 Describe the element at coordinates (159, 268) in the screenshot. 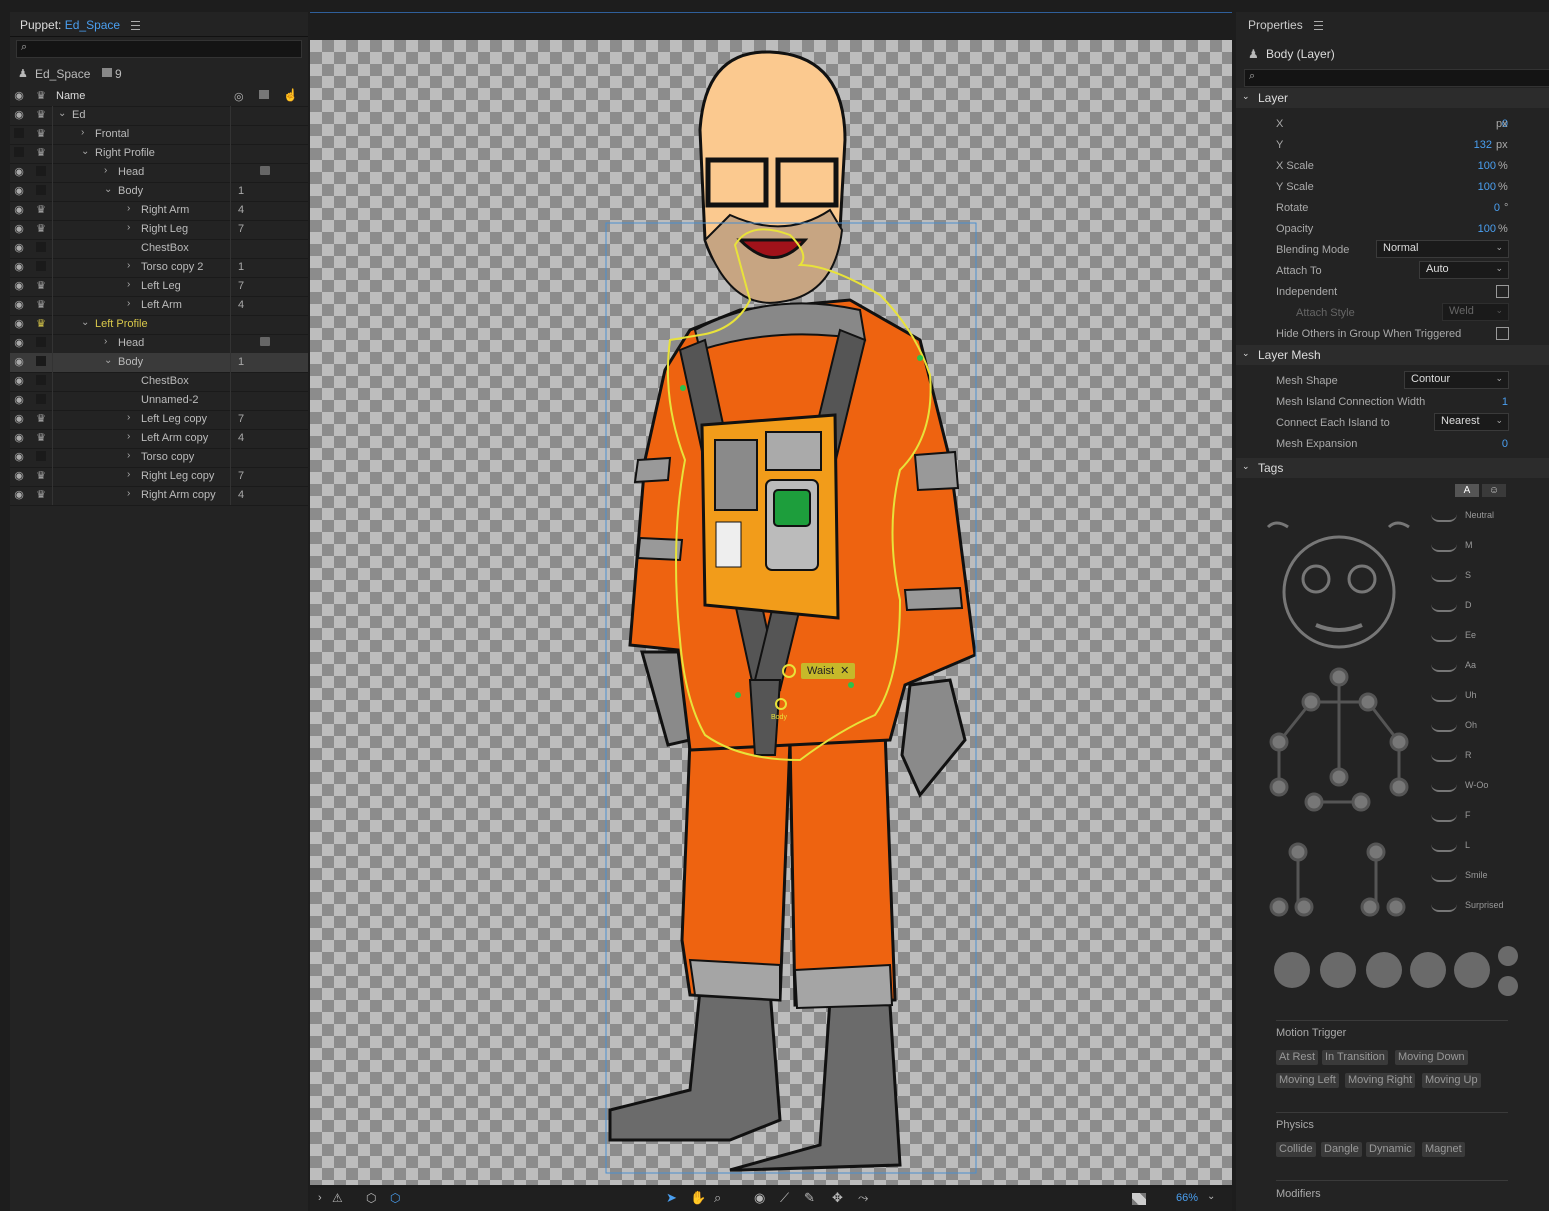

I see `layer-row: ◉ › Torso copy 2 1` at that location.